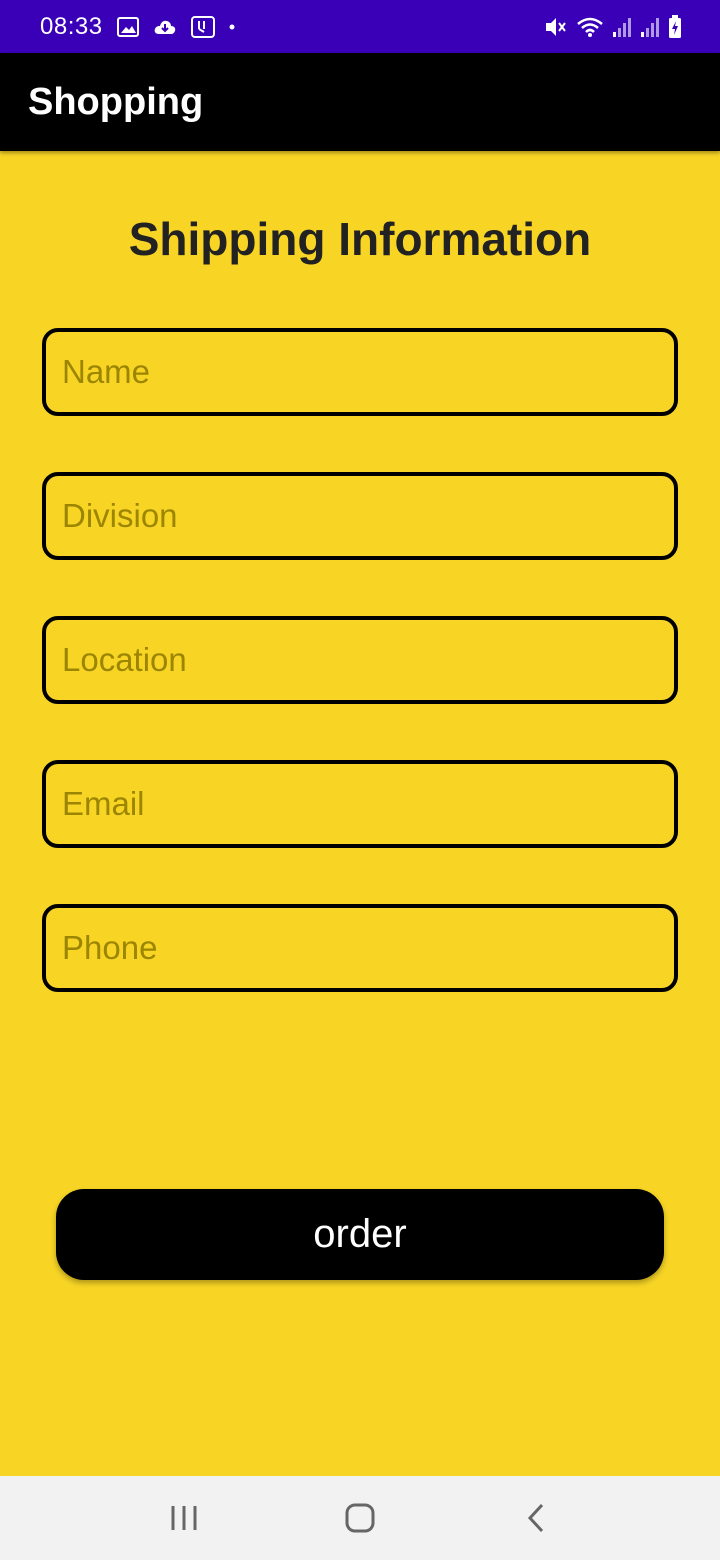 This screenshot has height=1560, width=720. I want to click on back-icon, so click(536, 1518).